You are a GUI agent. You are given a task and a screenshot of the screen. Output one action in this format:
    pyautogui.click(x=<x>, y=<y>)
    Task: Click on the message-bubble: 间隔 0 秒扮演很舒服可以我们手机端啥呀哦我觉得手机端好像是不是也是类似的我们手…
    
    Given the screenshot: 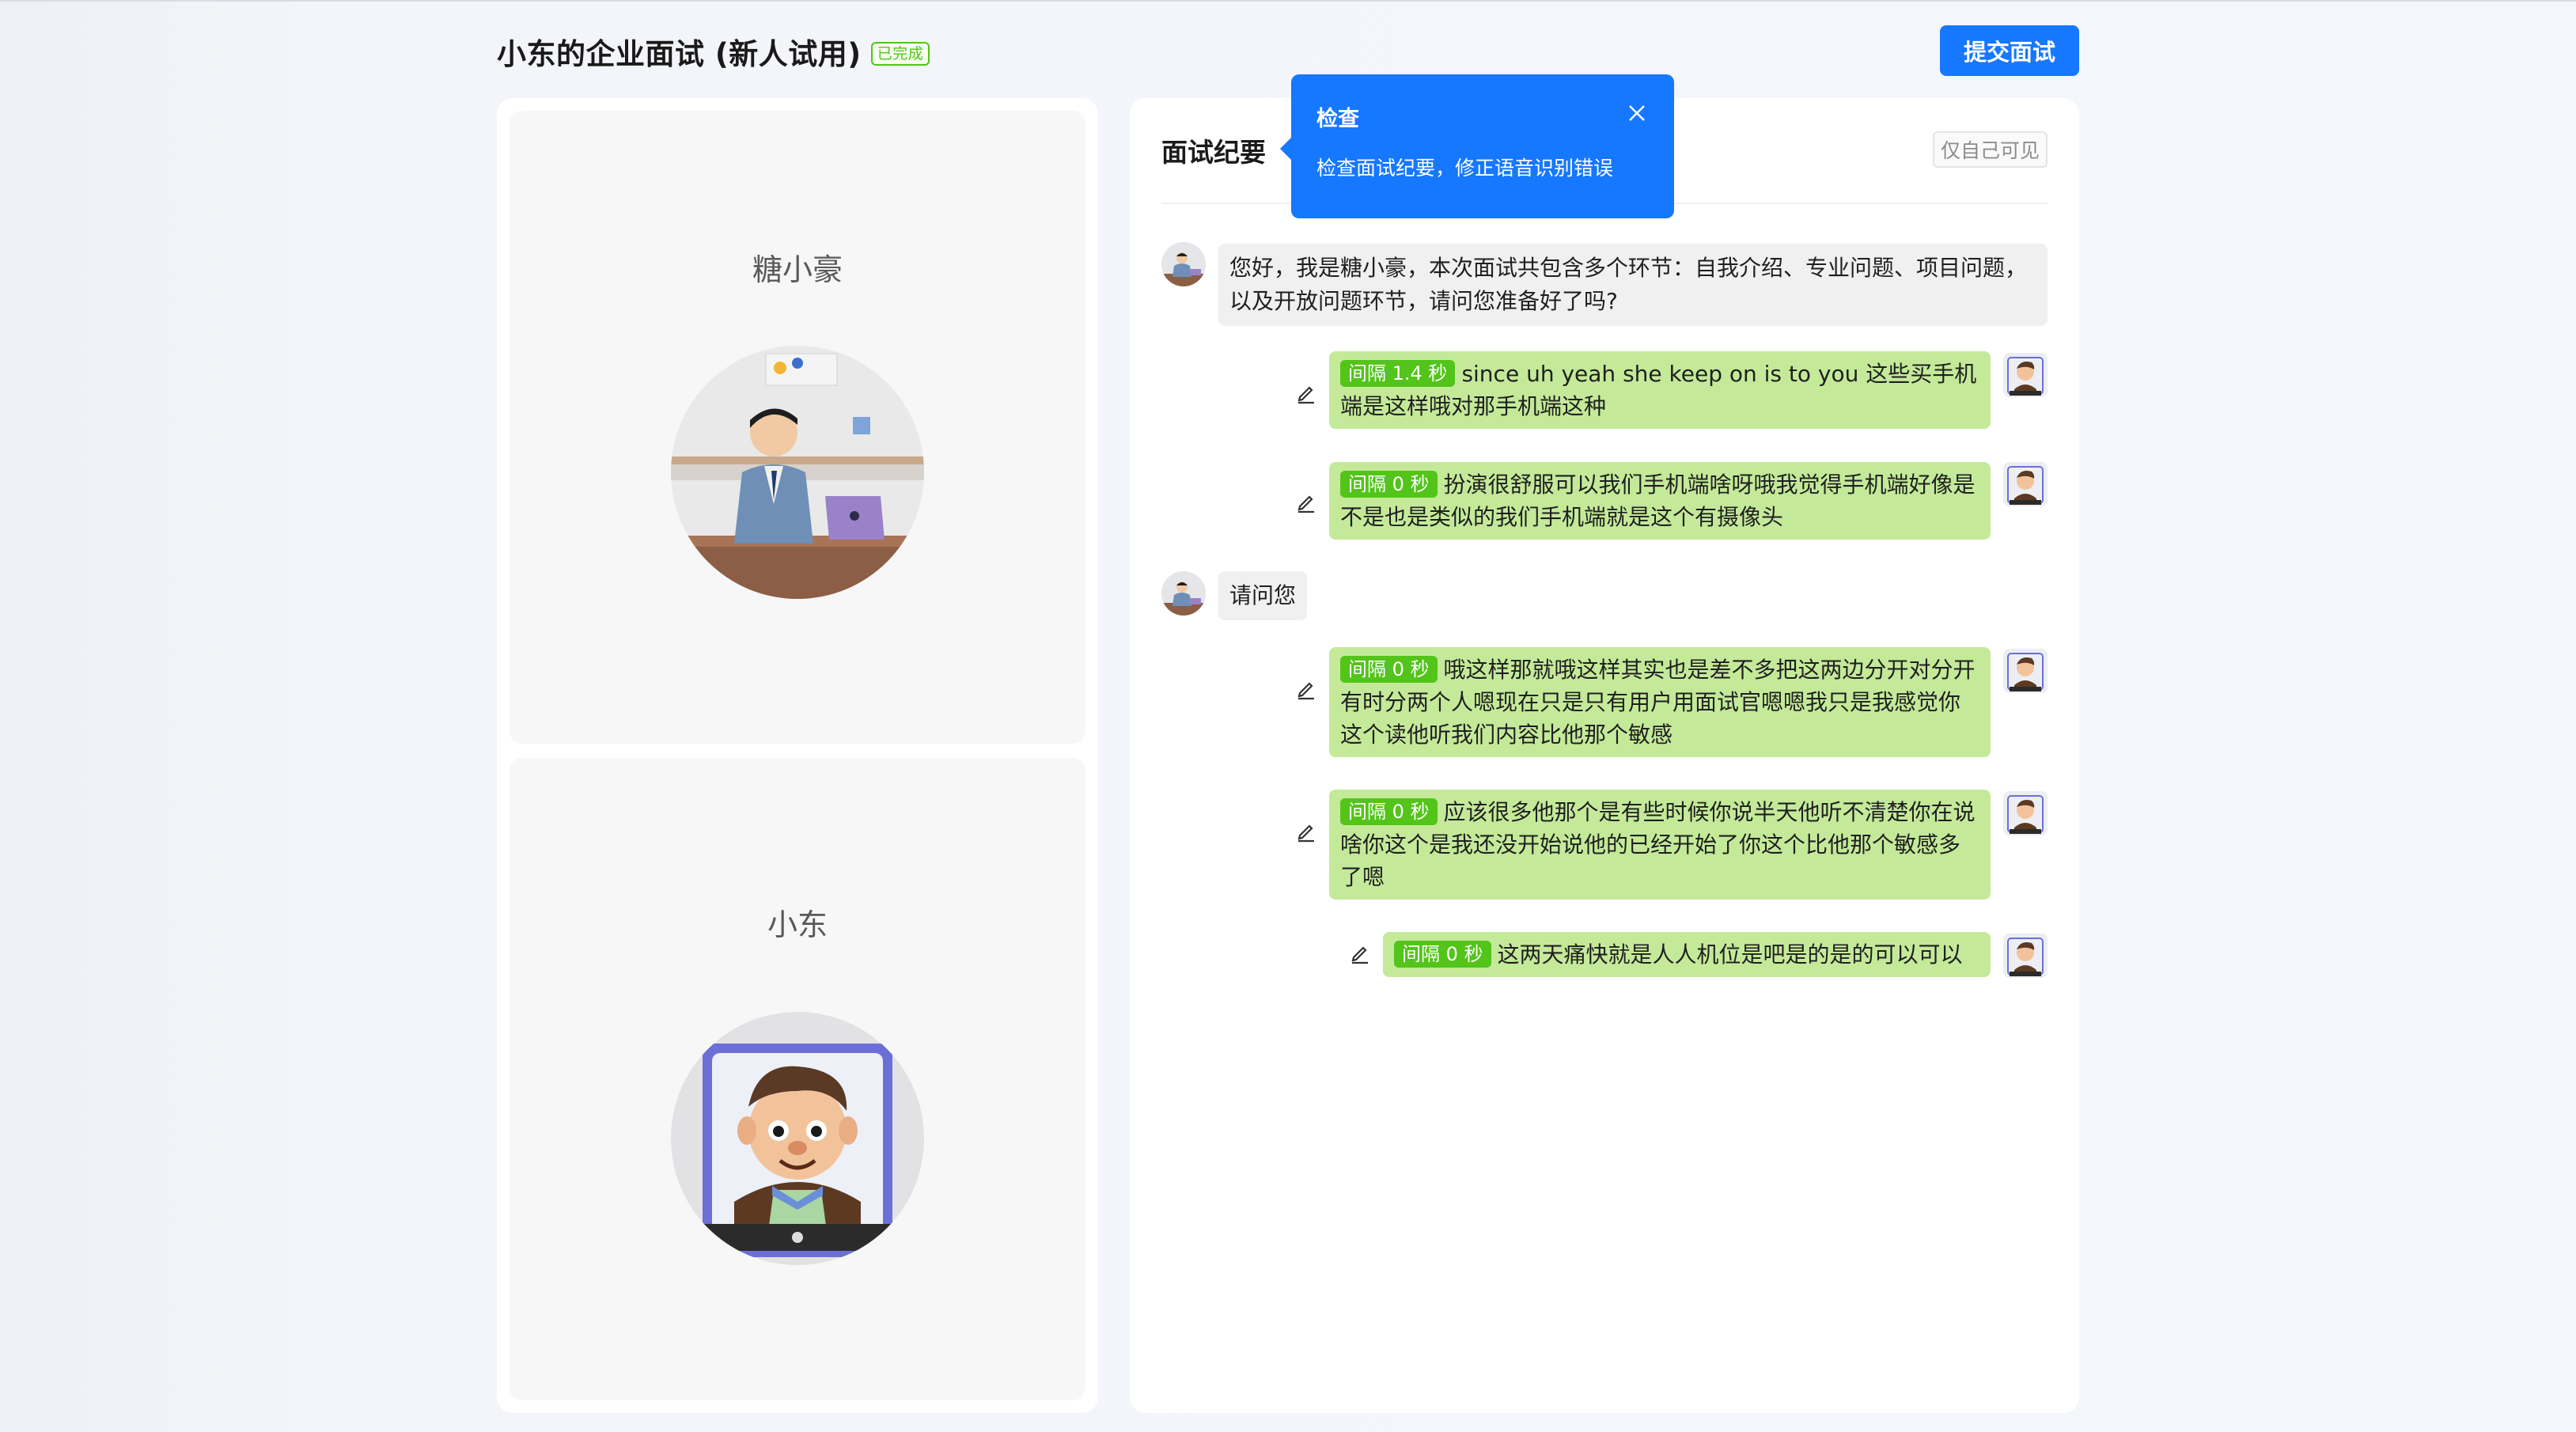 What is the action you would take?
    pyautogui.click(x=1660, y=501)
    